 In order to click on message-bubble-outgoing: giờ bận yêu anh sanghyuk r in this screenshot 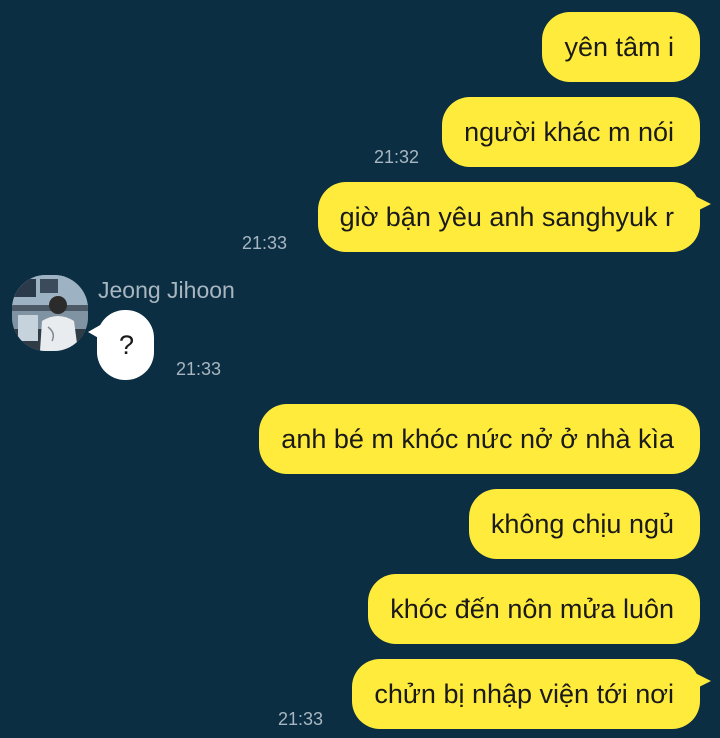, I will do `click(514, 217)`.